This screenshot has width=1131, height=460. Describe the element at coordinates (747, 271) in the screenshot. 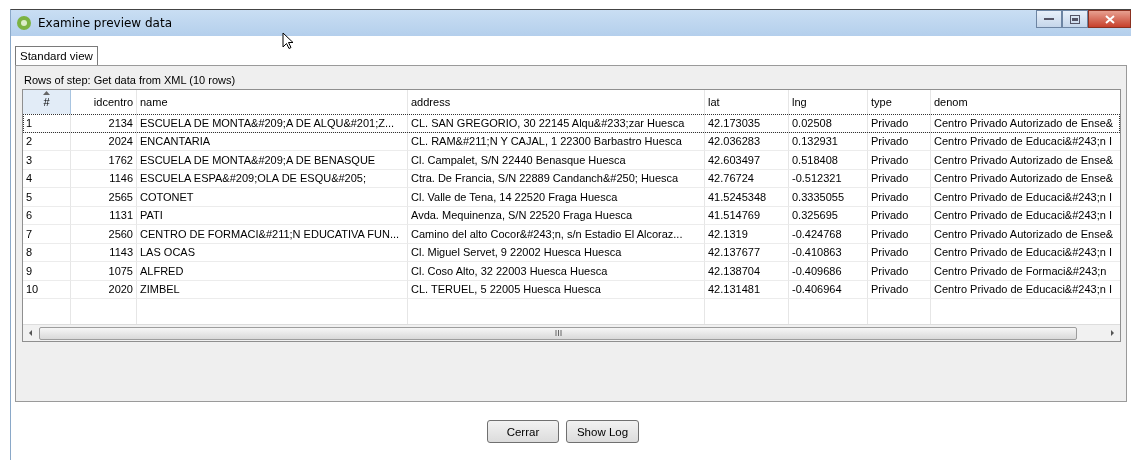

I see `table-cell: 42.138704` at that location.